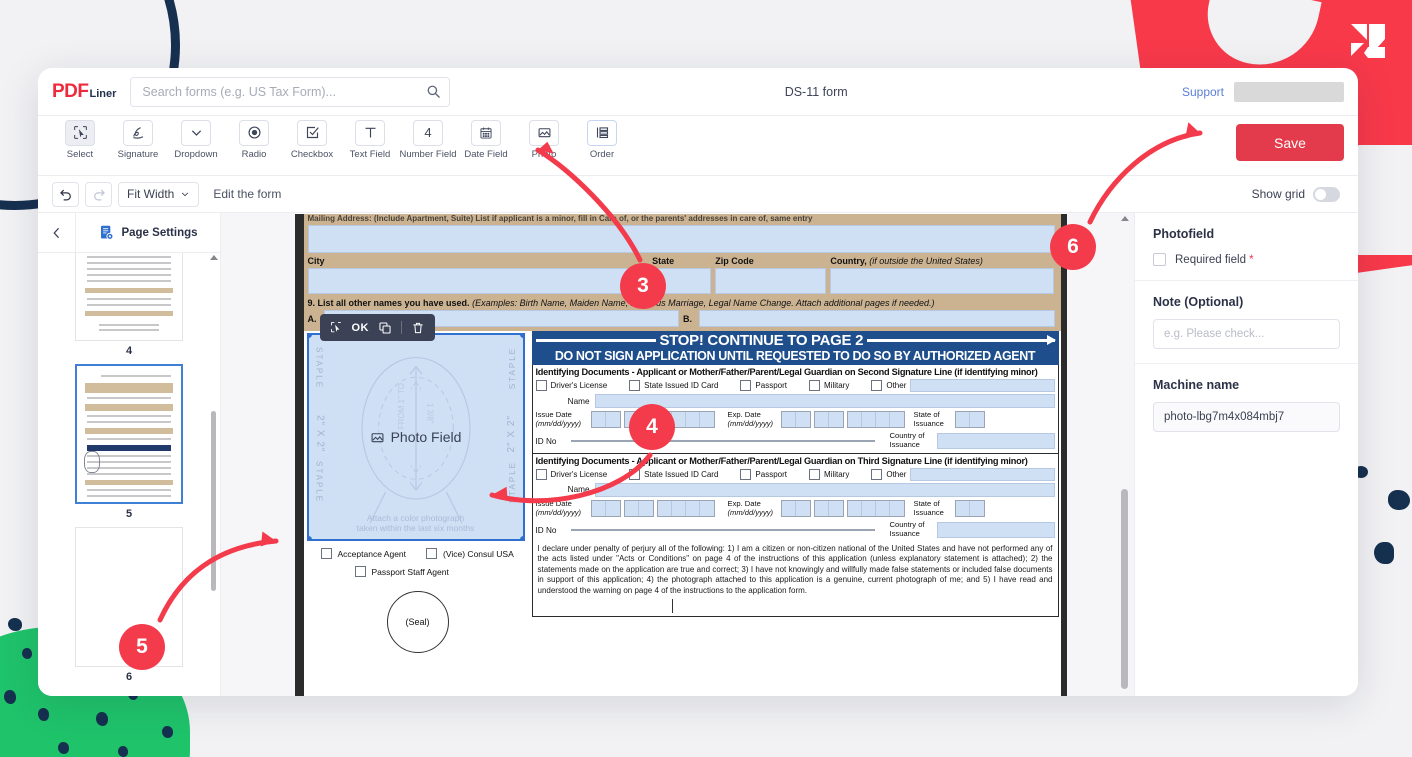  Describe the element at coordinates (602, 145) in the screenshot. I see `tool-order: Order` at that location.